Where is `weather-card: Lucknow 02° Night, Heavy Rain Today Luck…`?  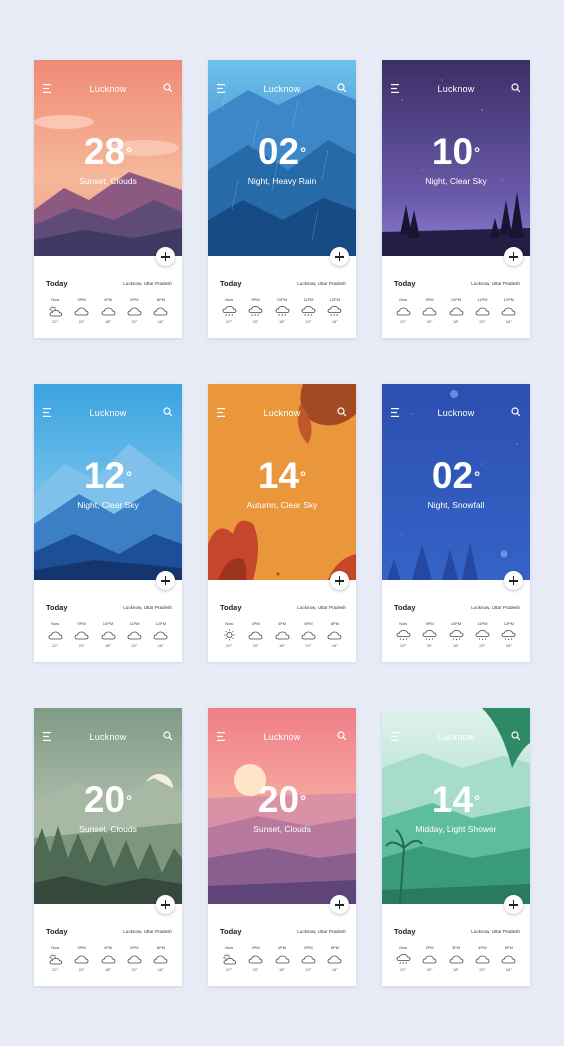 weather-card: Lucknow 02° Night, Heavy Rain Today Luck… is located at coordinates (282, 199).